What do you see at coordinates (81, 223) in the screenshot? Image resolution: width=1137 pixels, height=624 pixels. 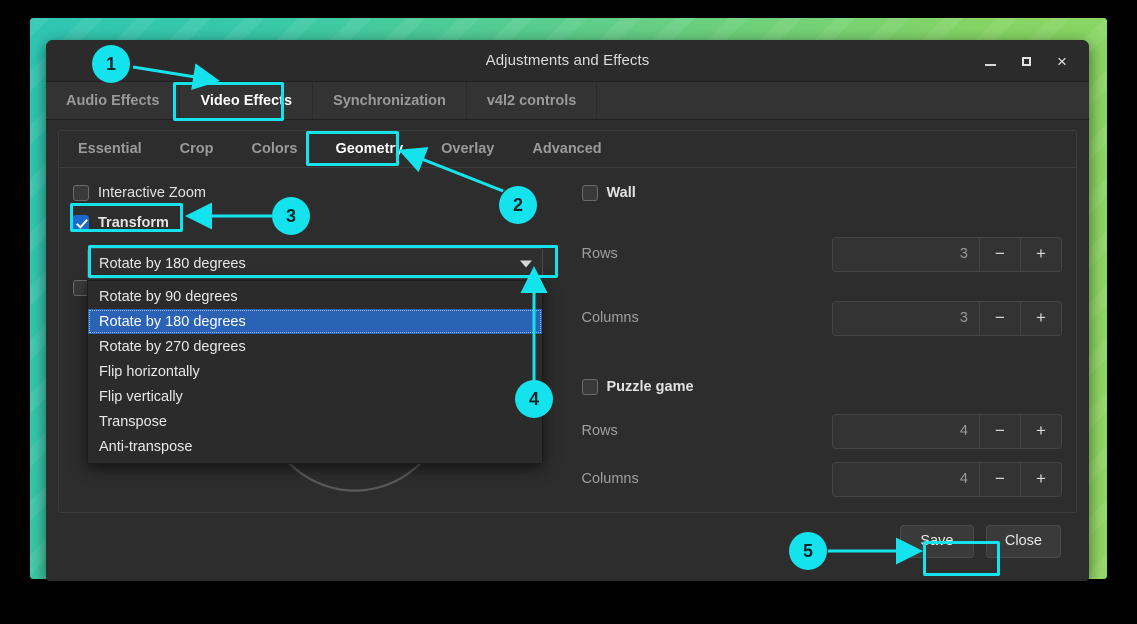 I see `transform-checkbox` at bounding box center [81, 223].